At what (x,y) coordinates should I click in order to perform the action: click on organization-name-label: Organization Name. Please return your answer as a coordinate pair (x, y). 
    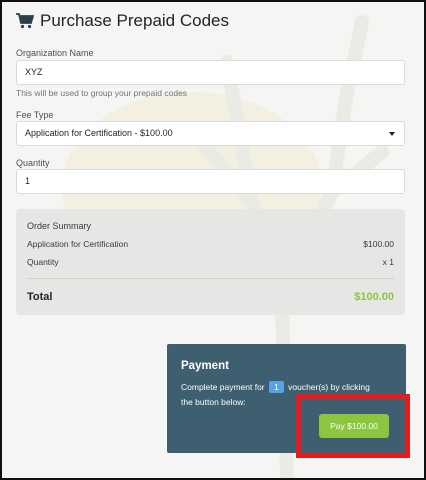
    Looking at the image, I should click on (55, 53).